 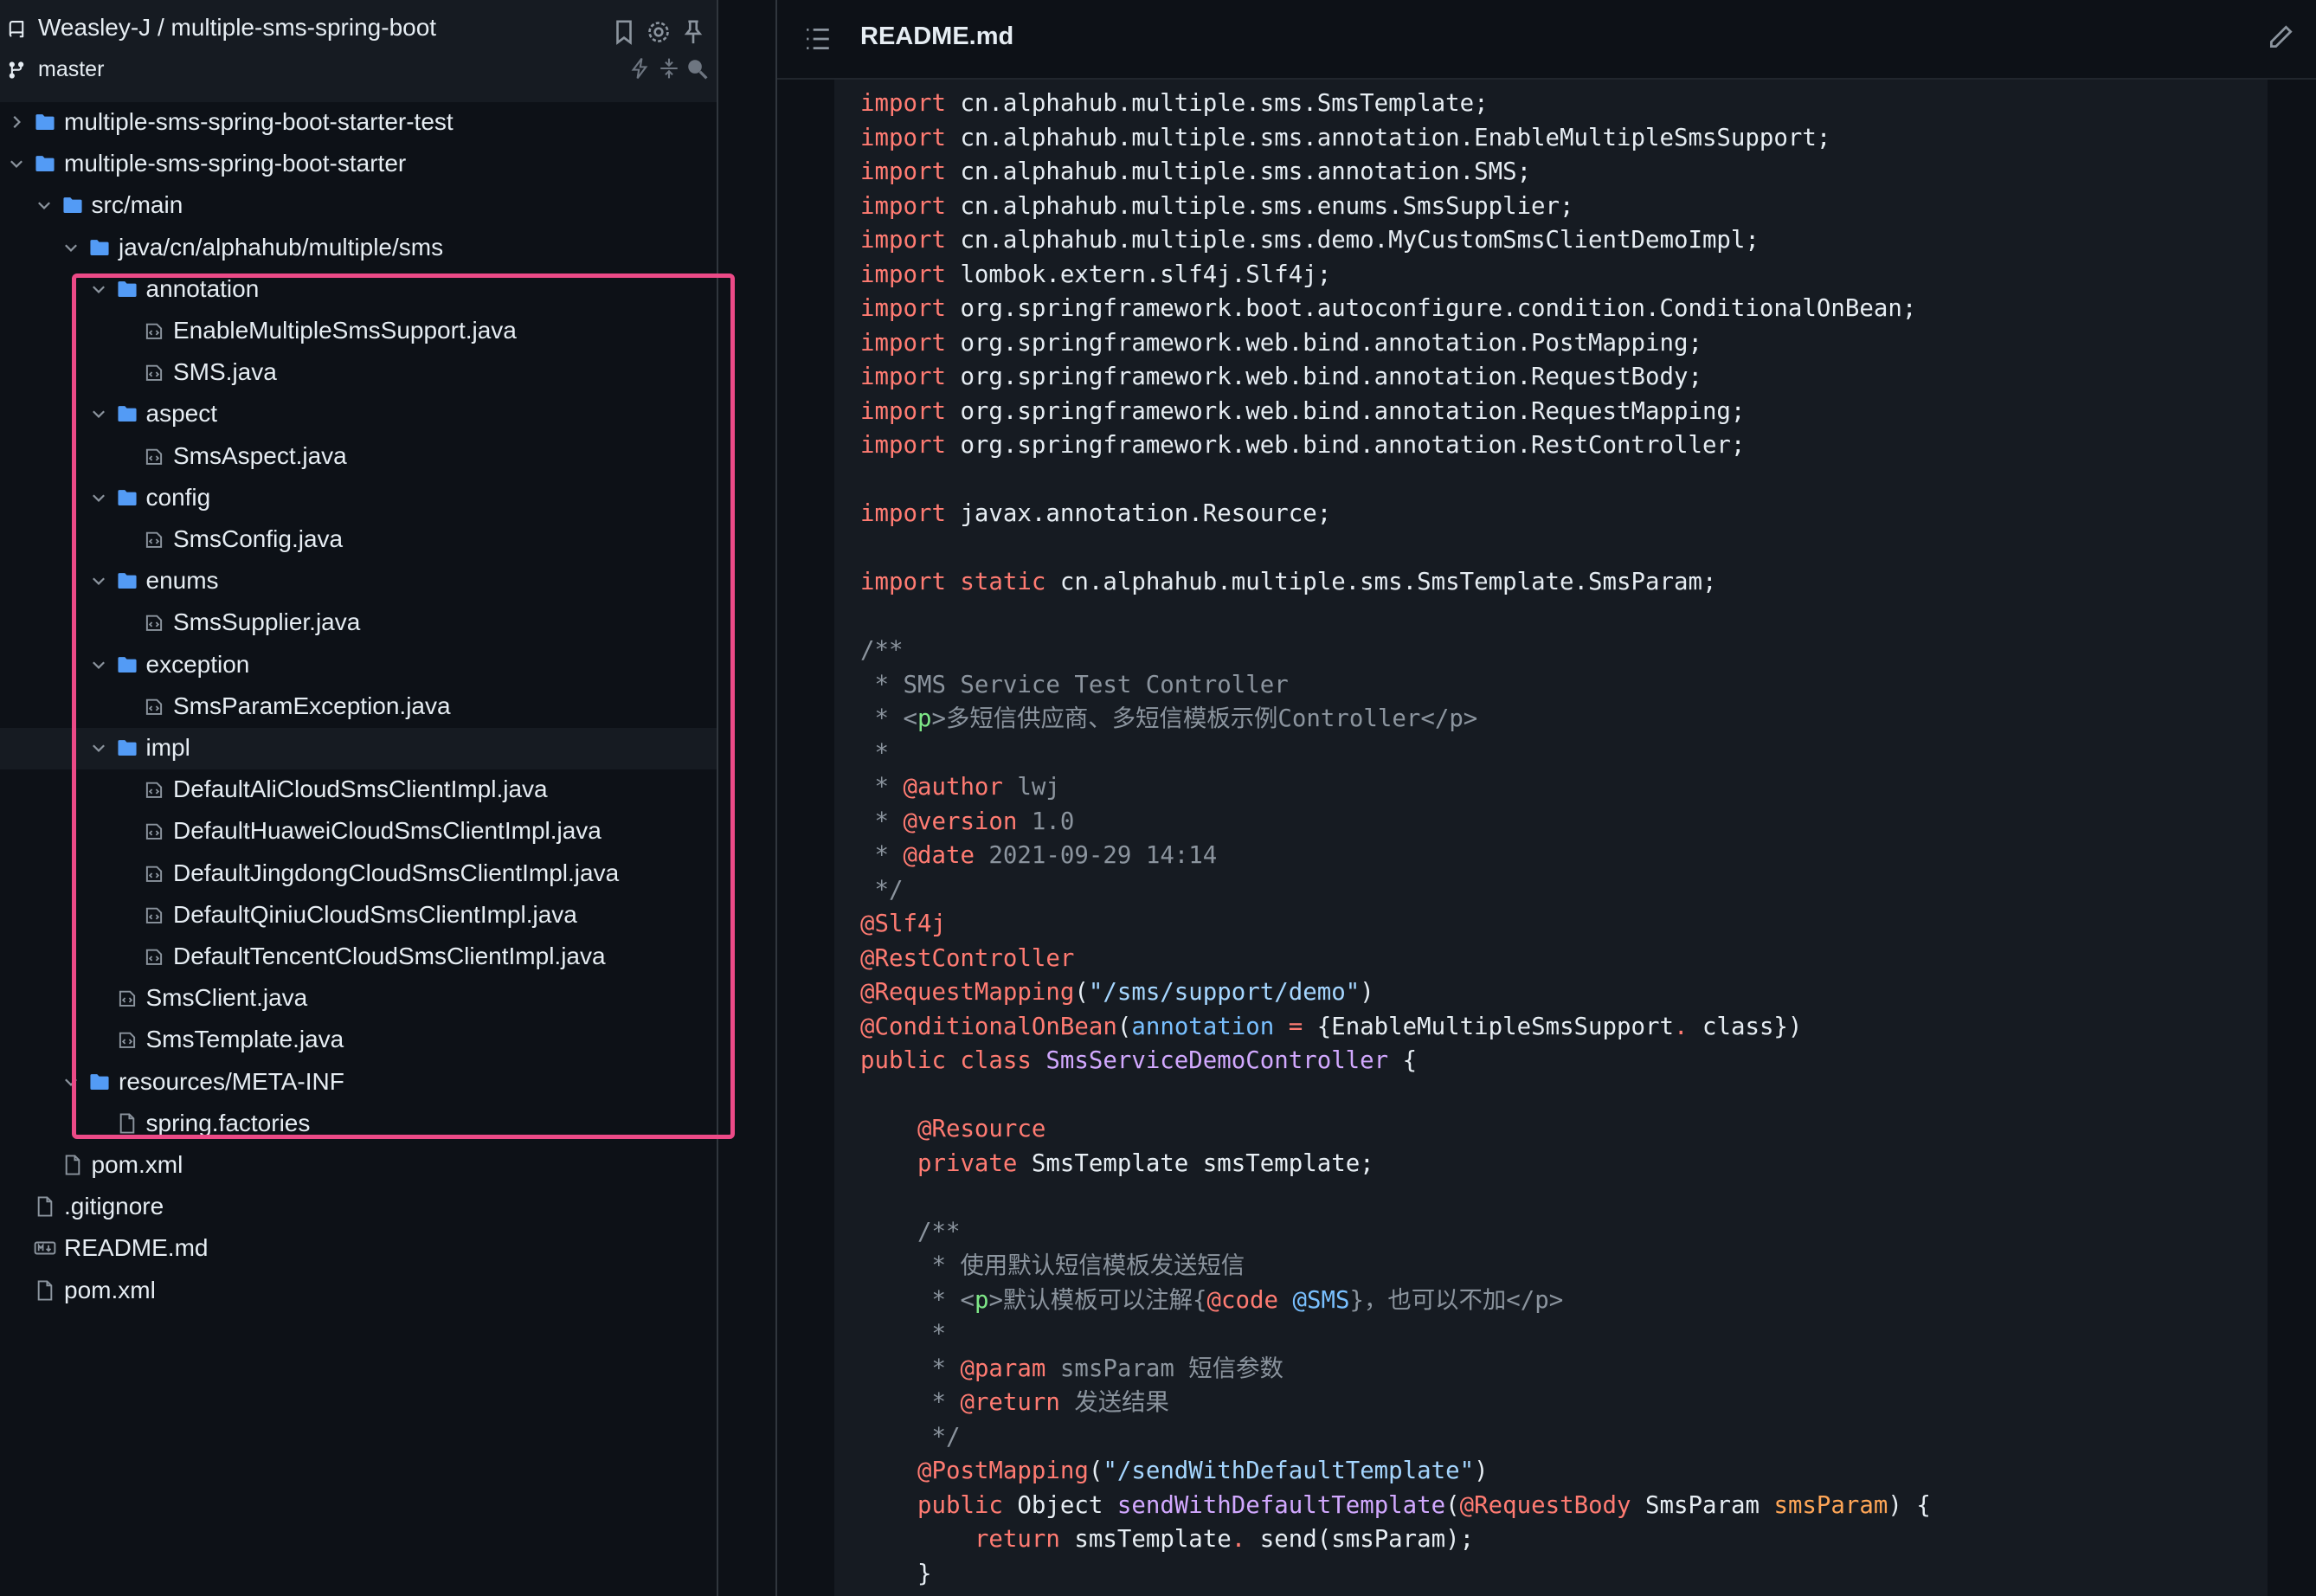 What do you see at coordinates (358, 206) in the screenshot?
I see `tree-item: src/main` at bounding box center [358, 206].